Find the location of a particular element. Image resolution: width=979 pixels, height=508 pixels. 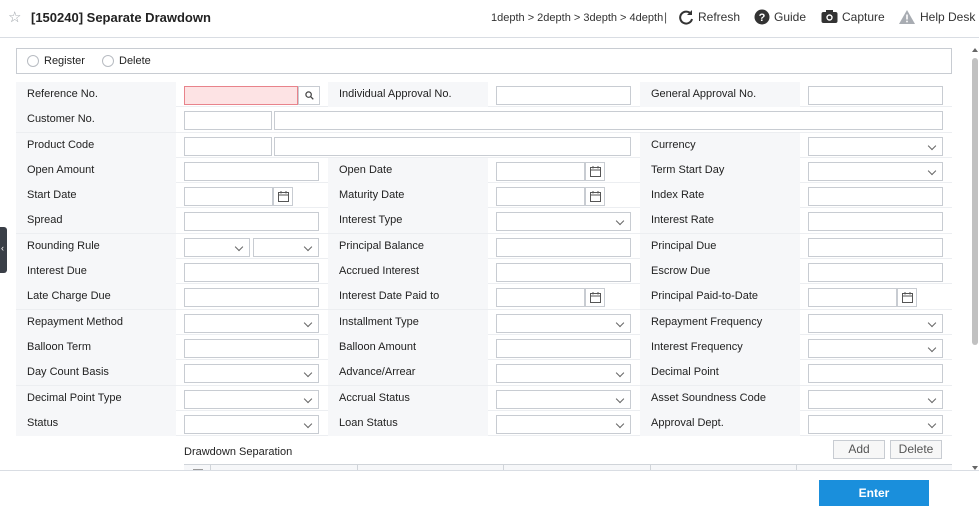

interest-type-select is located at coordinates (563, 222).